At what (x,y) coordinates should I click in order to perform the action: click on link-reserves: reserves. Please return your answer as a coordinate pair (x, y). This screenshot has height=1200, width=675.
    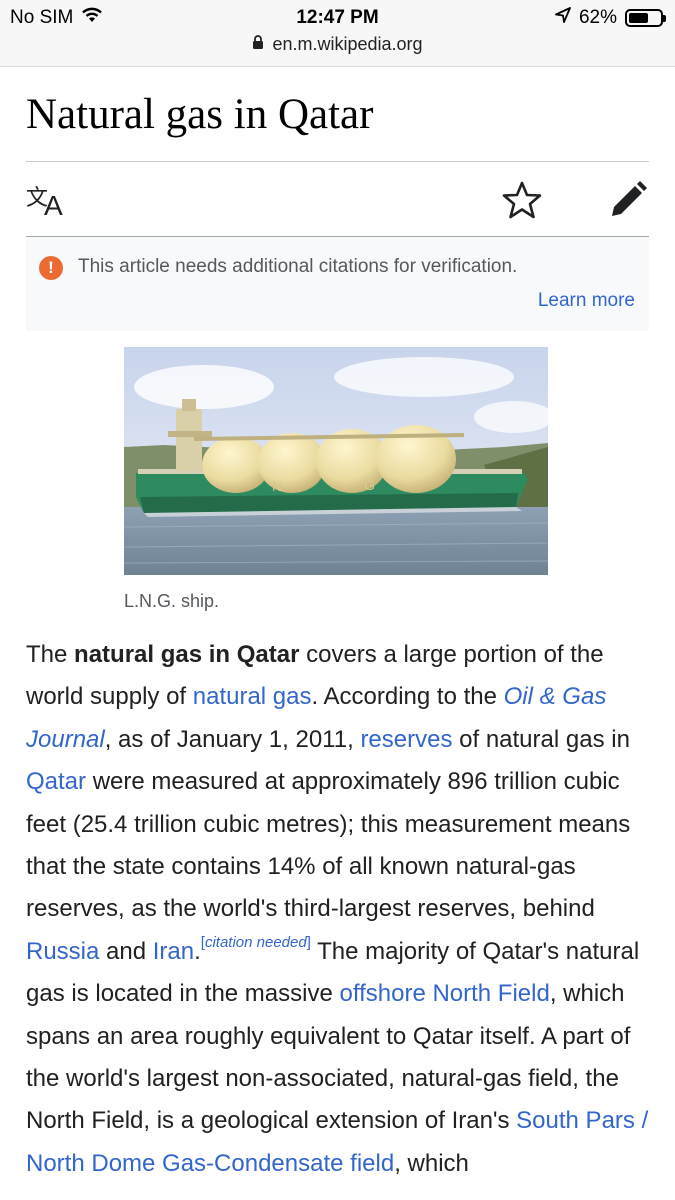
    Looking at the image, I should click on (406, 739).